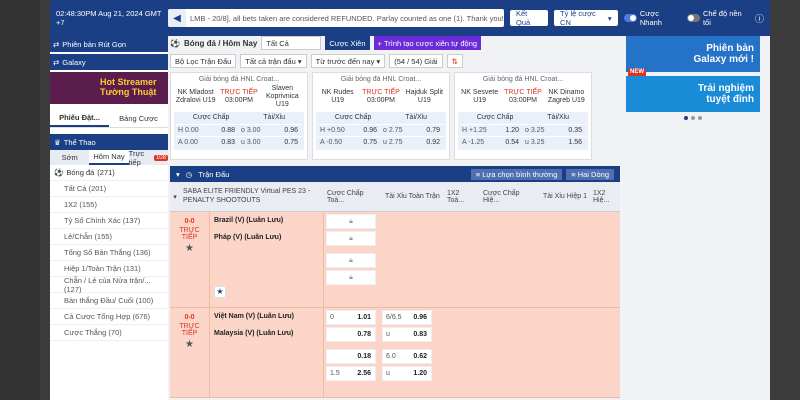  What do you see at coordinates (266, 292) in the screenshot?
I see `favorite-icon: ★` at bounding box center [266, 292].